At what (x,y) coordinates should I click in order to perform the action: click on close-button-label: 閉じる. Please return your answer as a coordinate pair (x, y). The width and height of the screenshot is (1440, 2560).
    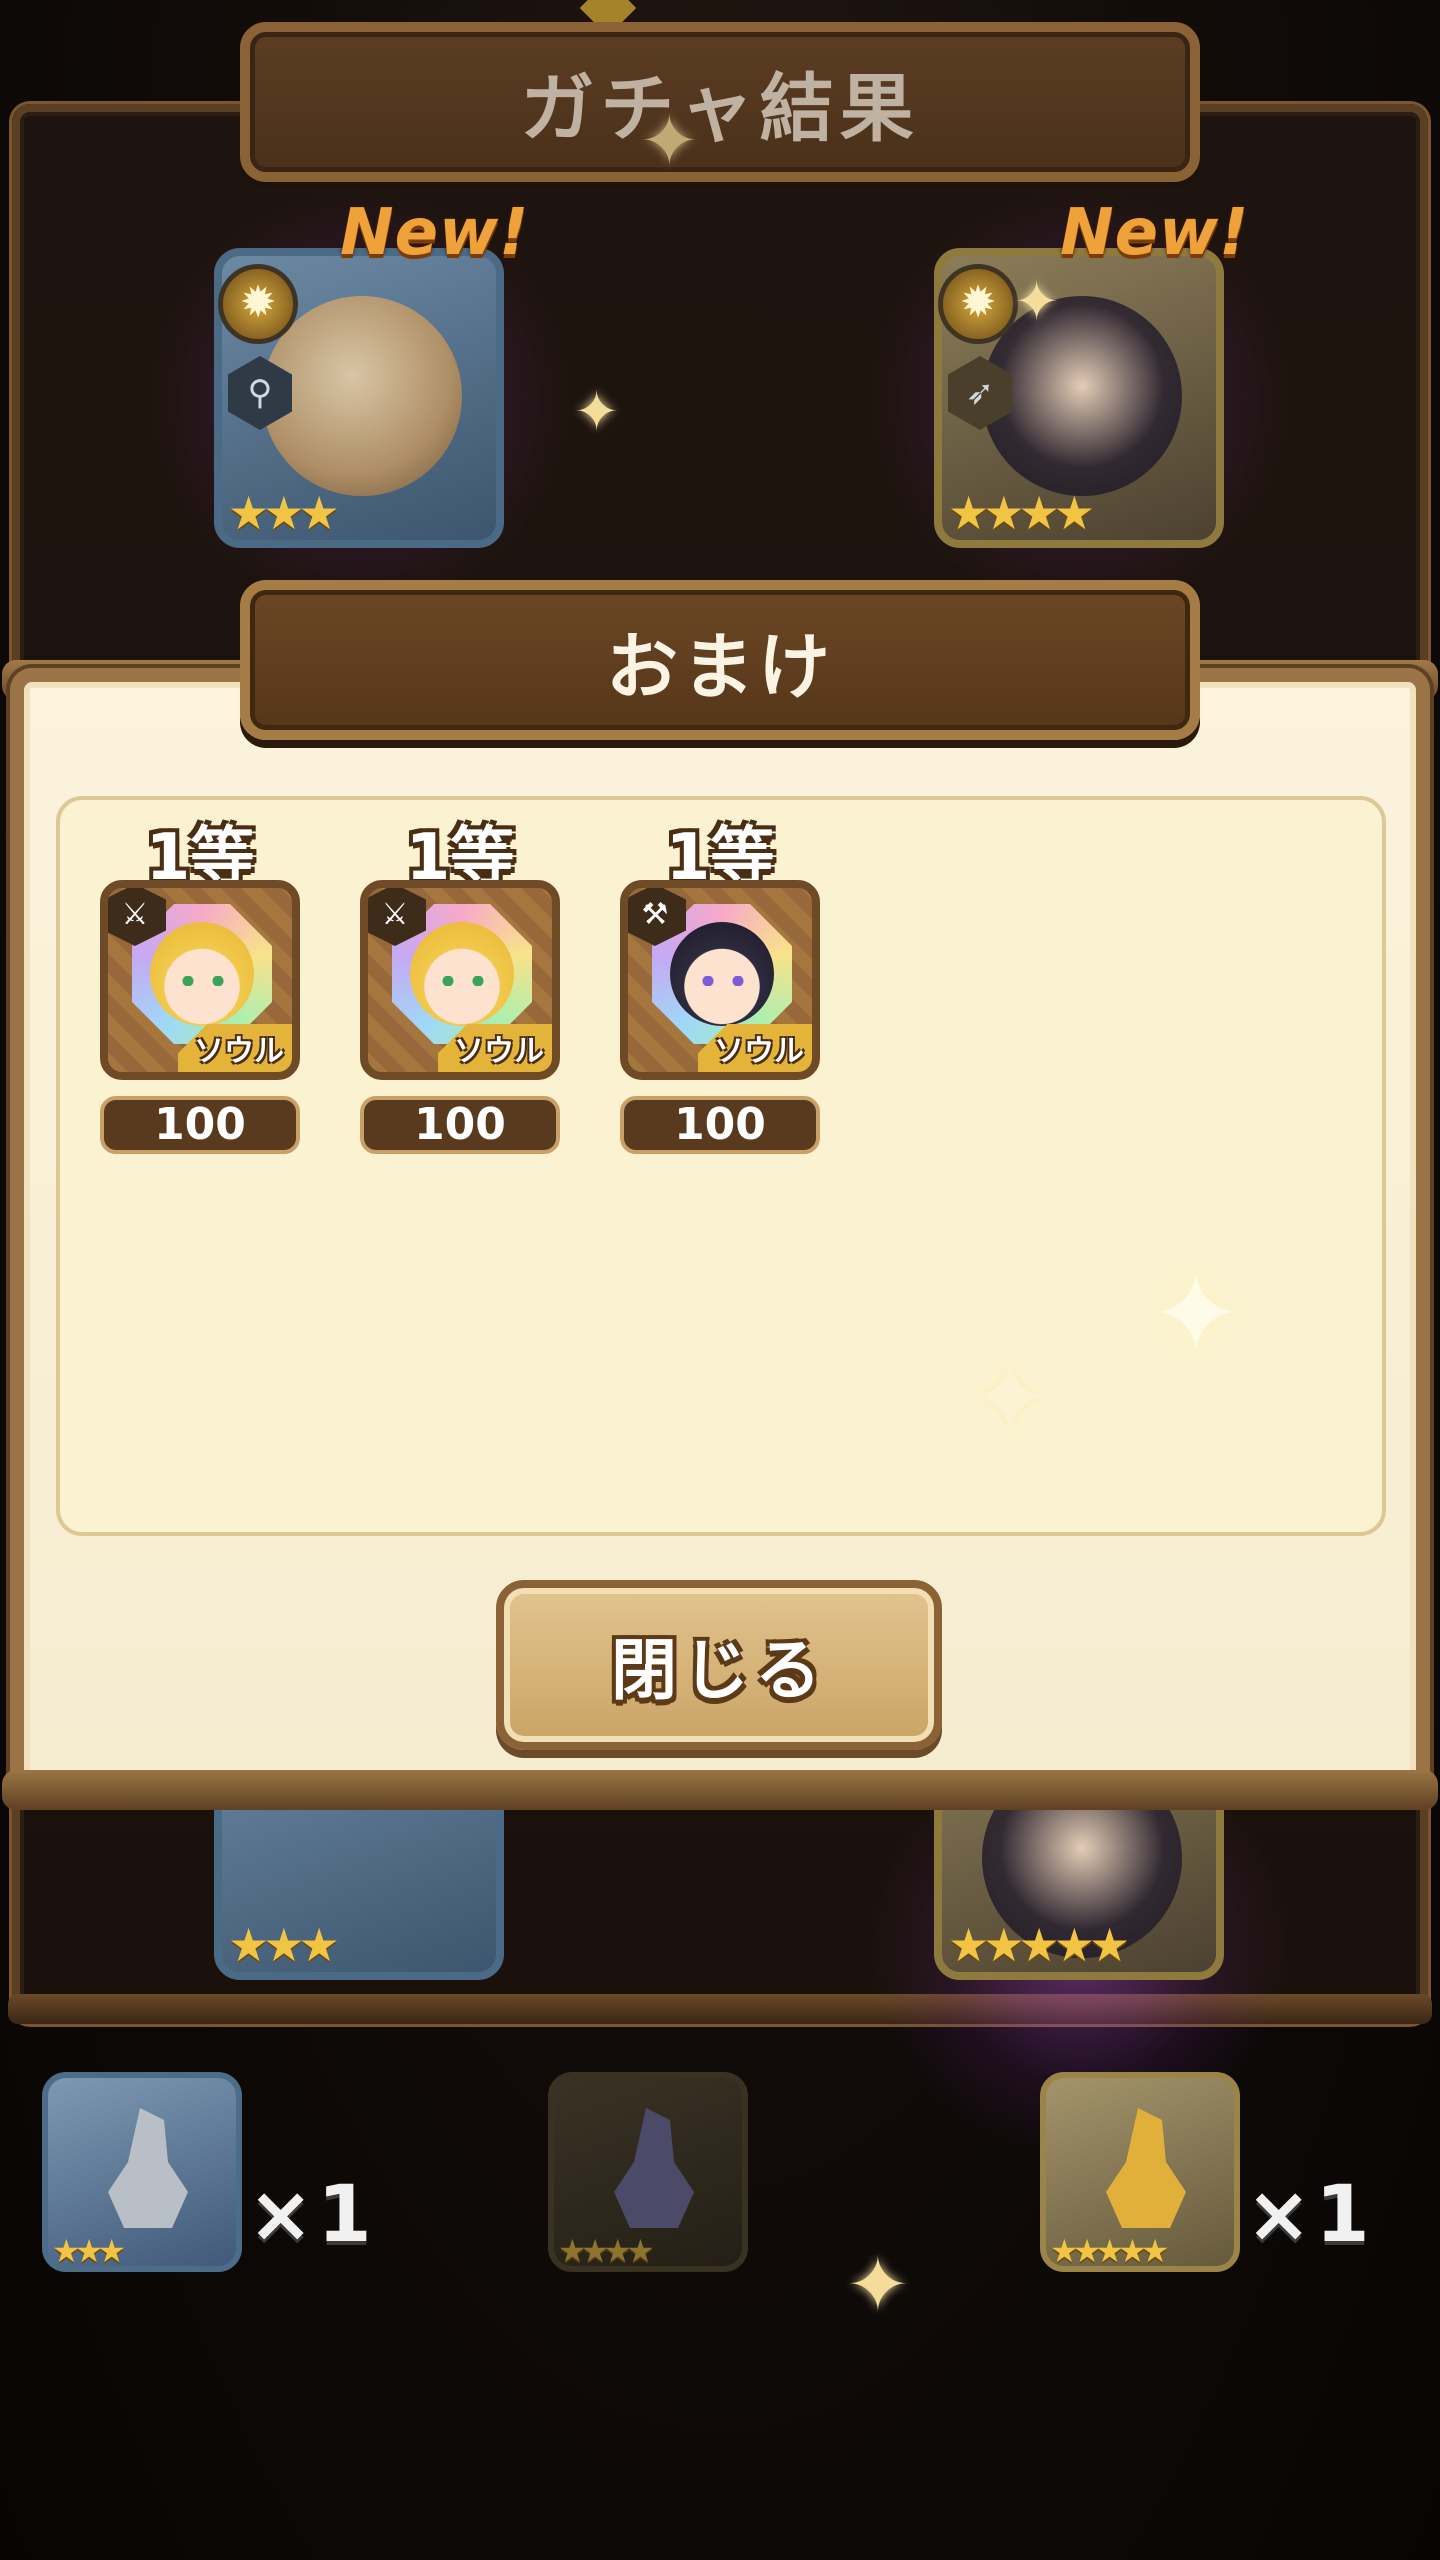
    Looking at the image, I should click on (719, 1670).